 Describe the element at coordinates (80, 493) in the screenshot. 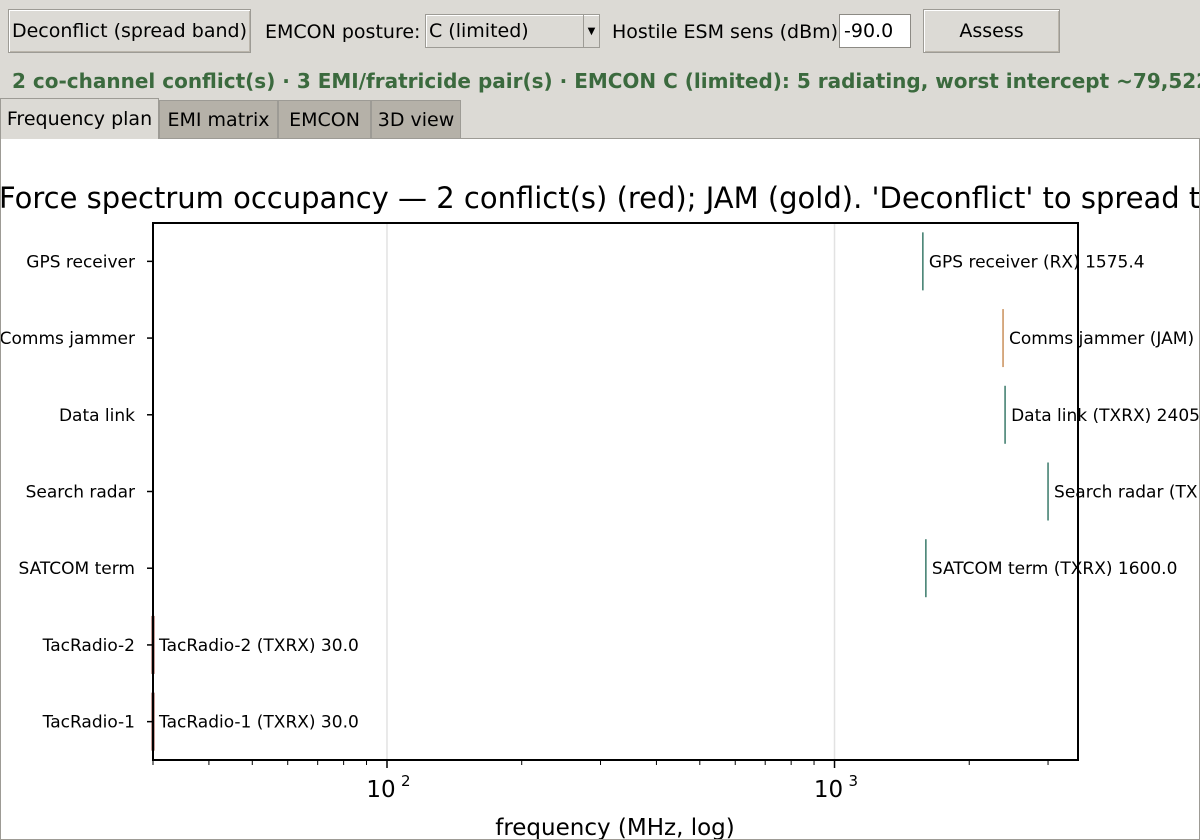

I see `y-tick-label: Search radar` at that location.